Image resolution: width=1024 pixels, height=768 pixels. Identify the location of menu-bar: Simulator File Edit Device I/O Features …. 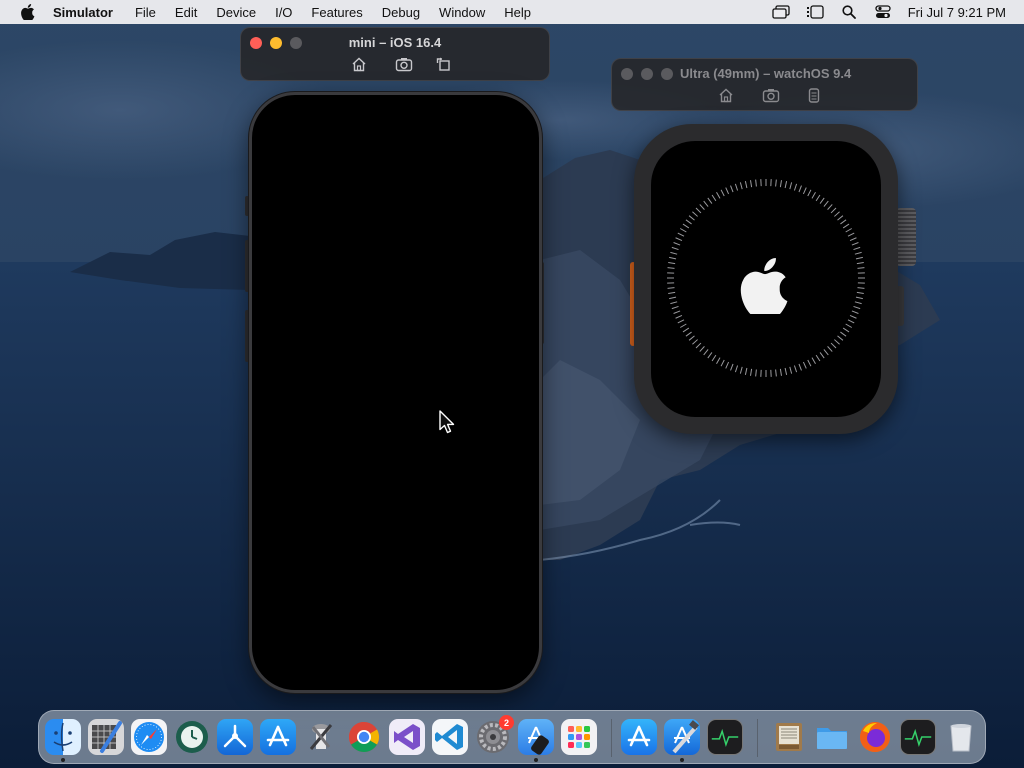
(512, 12).